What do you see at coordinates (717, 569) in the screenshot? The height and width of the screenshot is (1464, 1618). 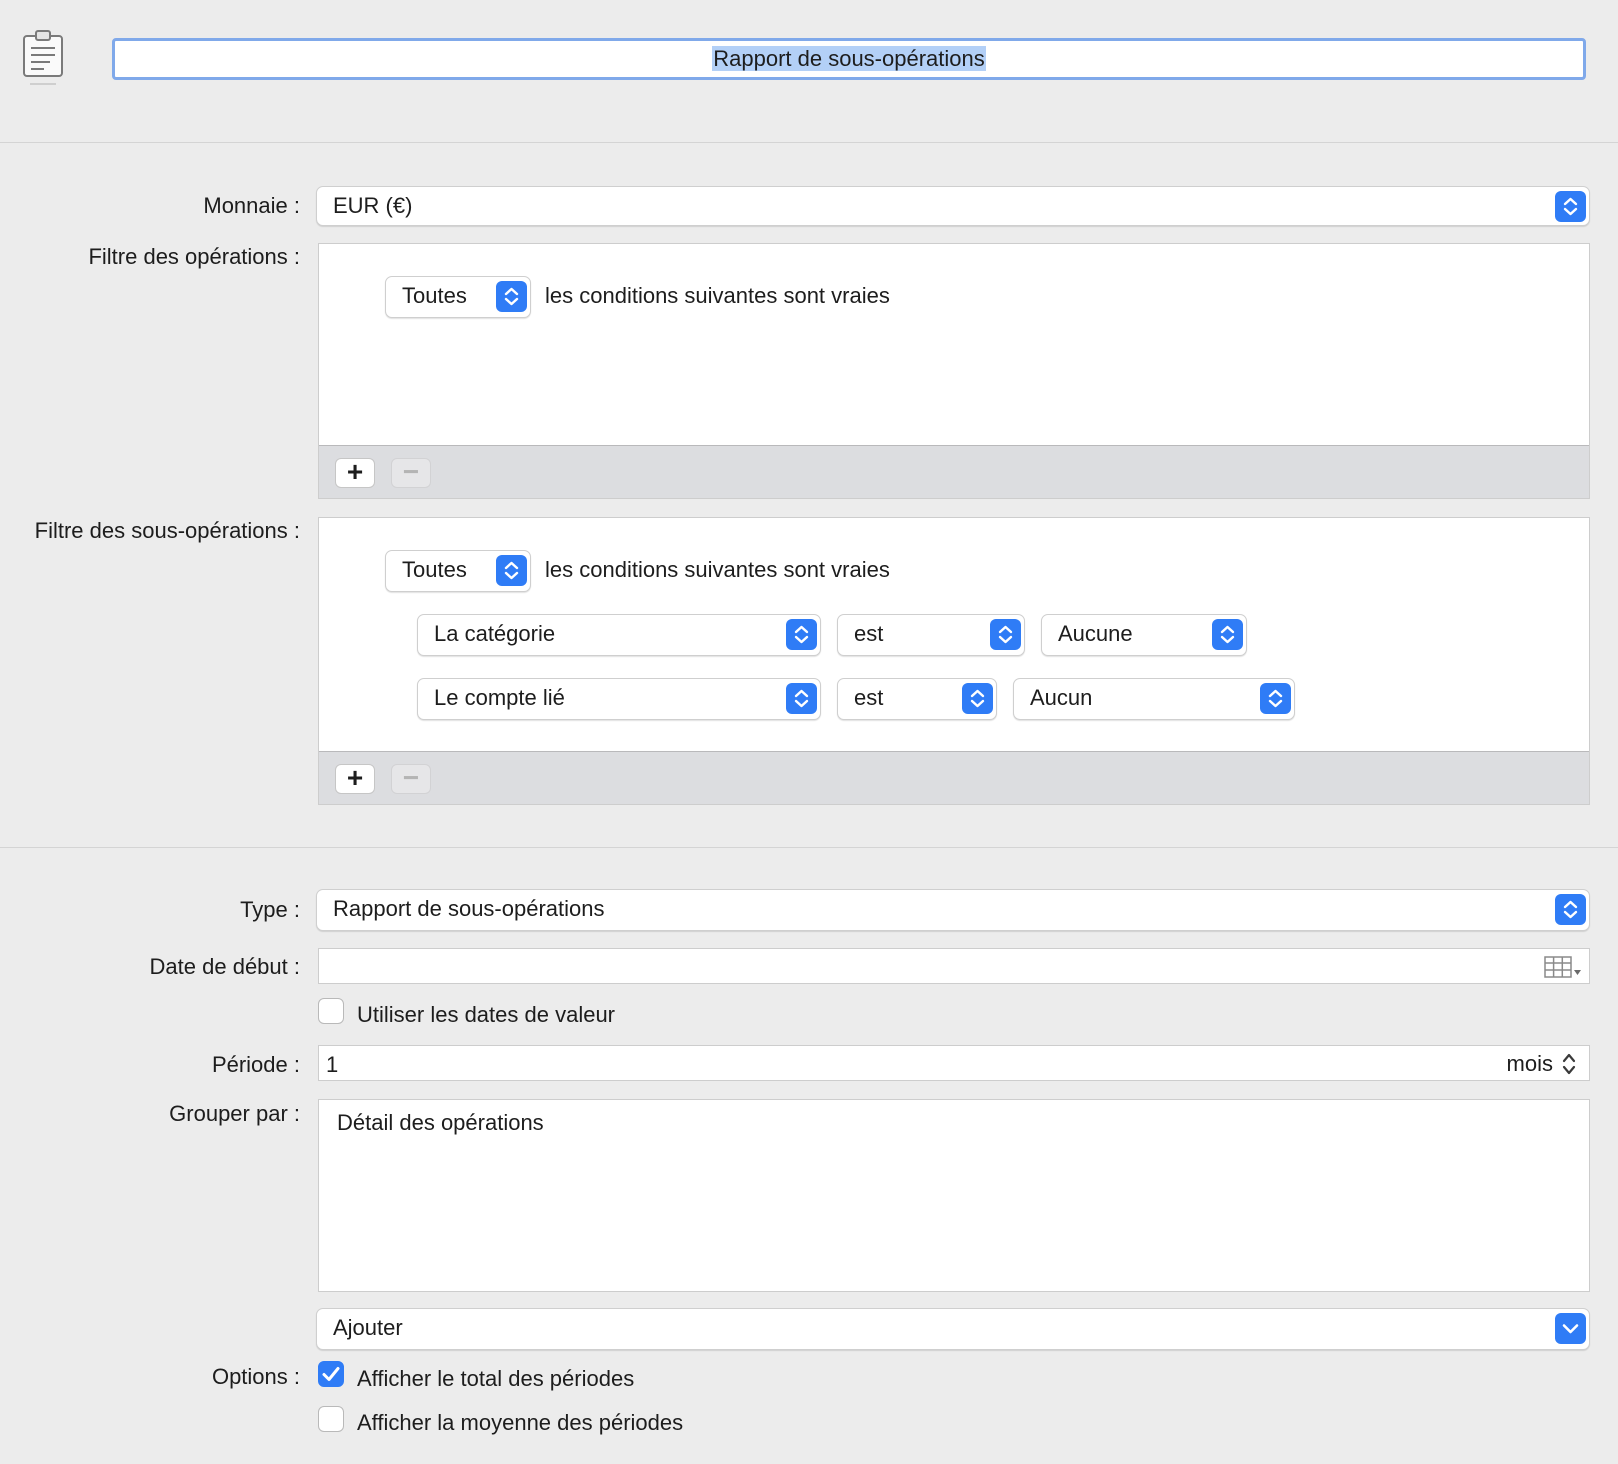 I see `split-match-suffix: les conditions suivantes sont vraies` at bounding box center [717, 569].